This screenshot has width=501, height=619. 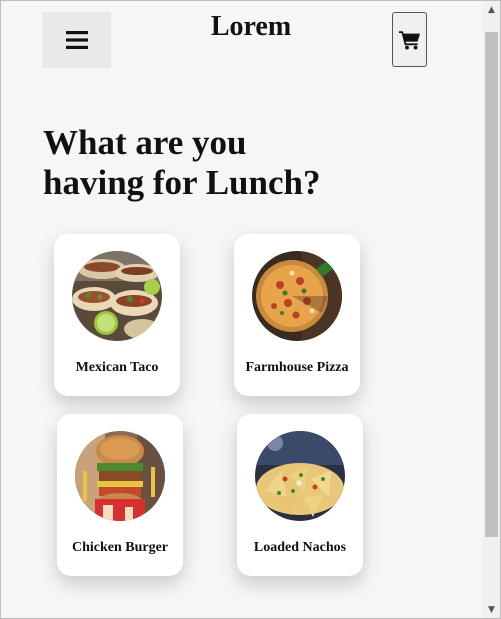 I want to click on menu-card-chicken-burger: Chicken Burger, so click(x=120, y=495).